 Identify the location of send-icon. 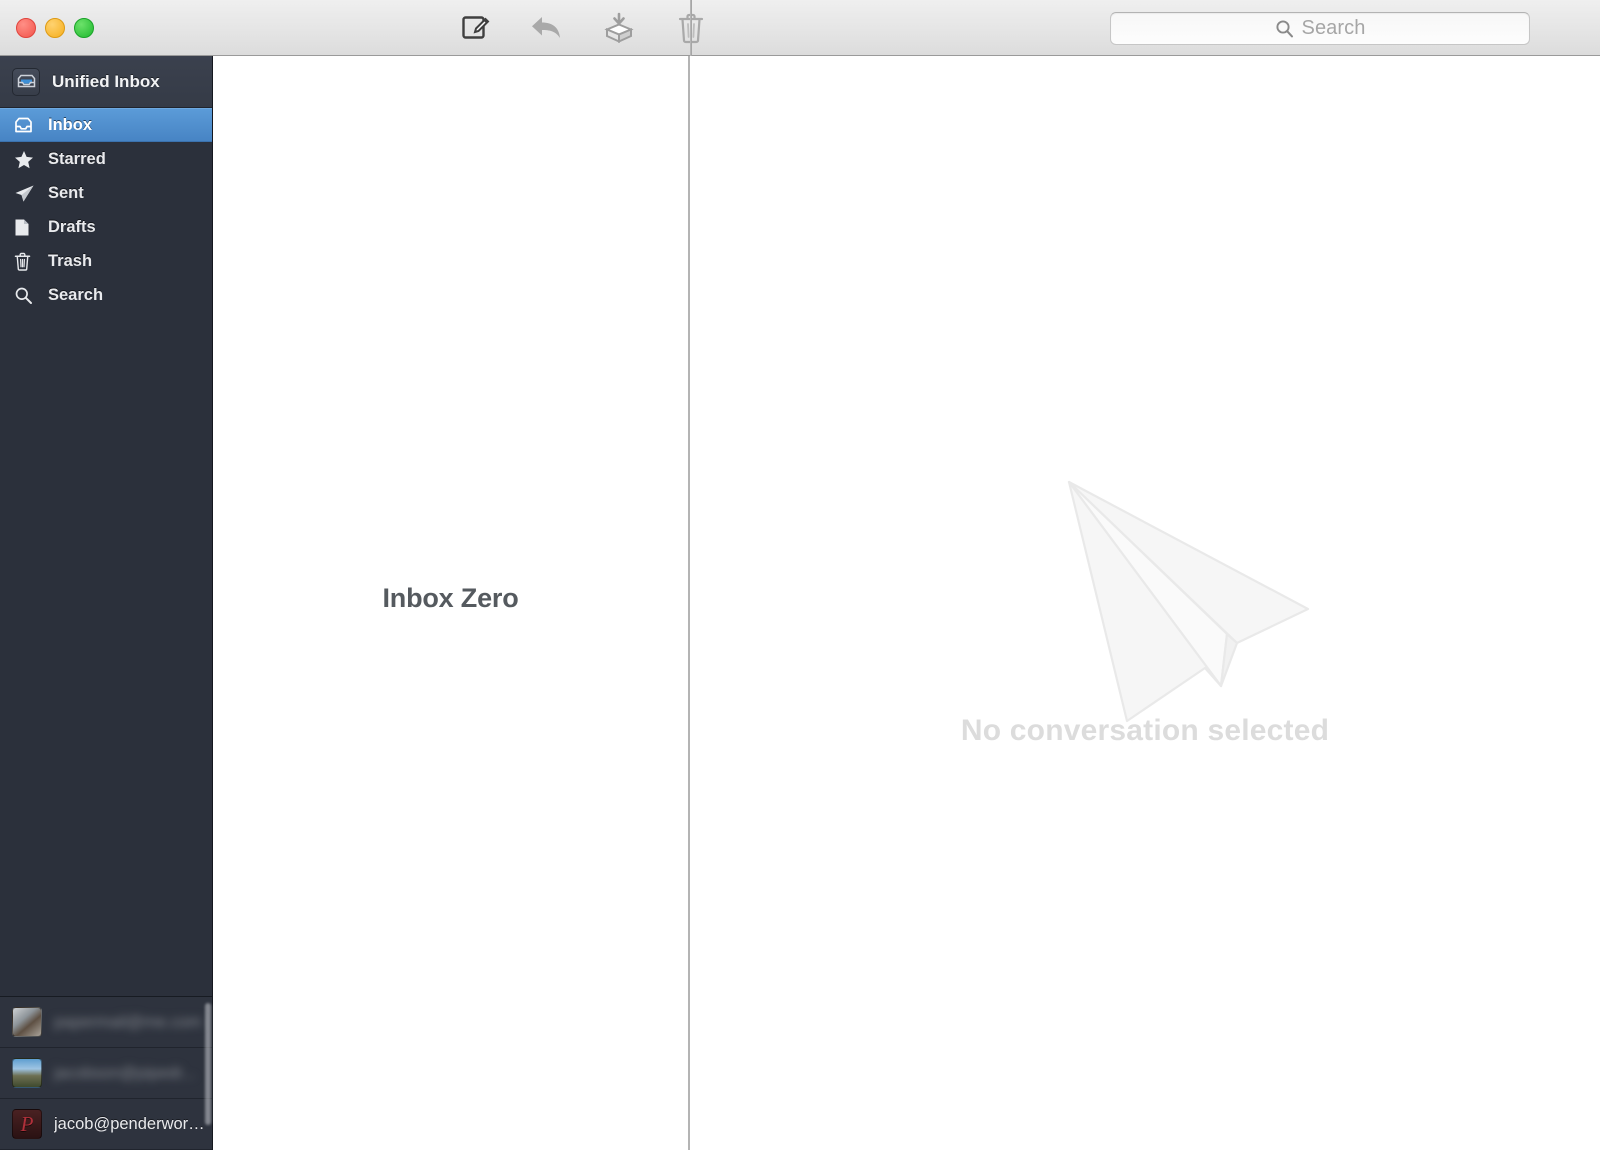
(27, 193).